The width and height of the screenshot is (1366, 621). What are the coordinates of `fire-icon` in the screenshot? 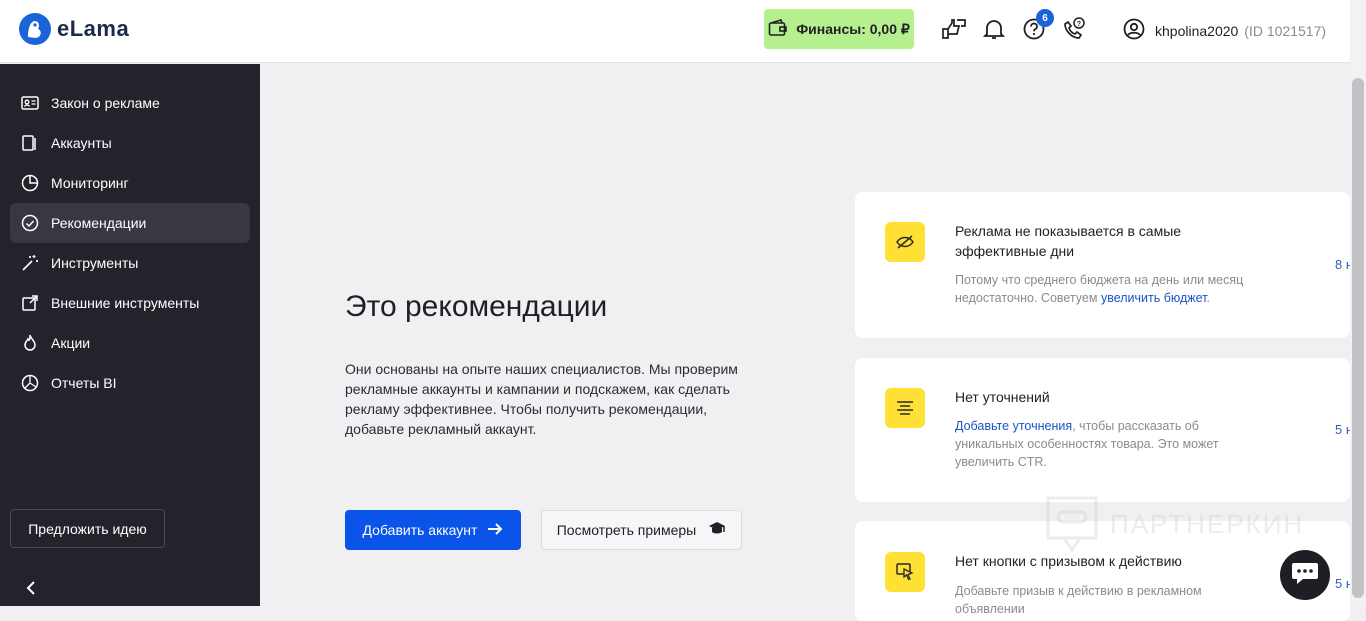 It's located at (30, 343).